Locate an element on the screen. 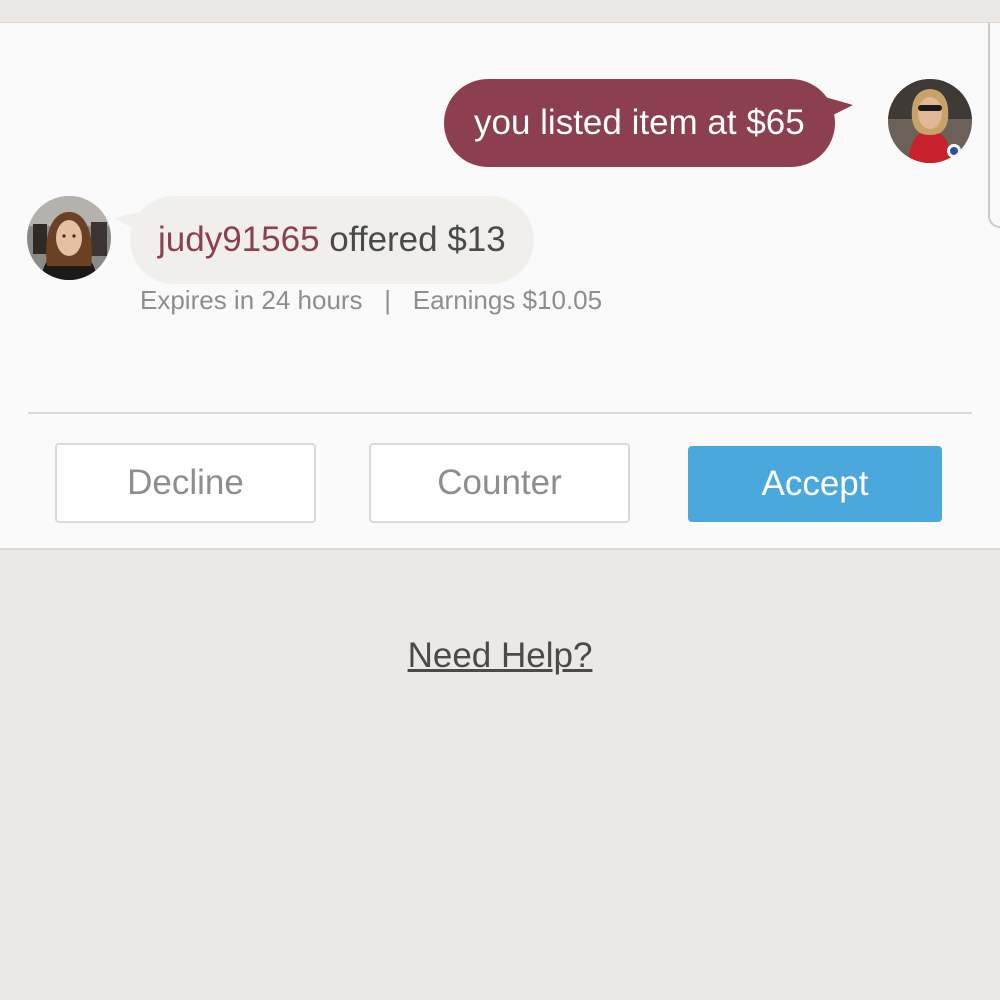 Image resolution: width=1000 pixels, height=1000 pixels. seller-avatar is located at coordinates (930, 121).